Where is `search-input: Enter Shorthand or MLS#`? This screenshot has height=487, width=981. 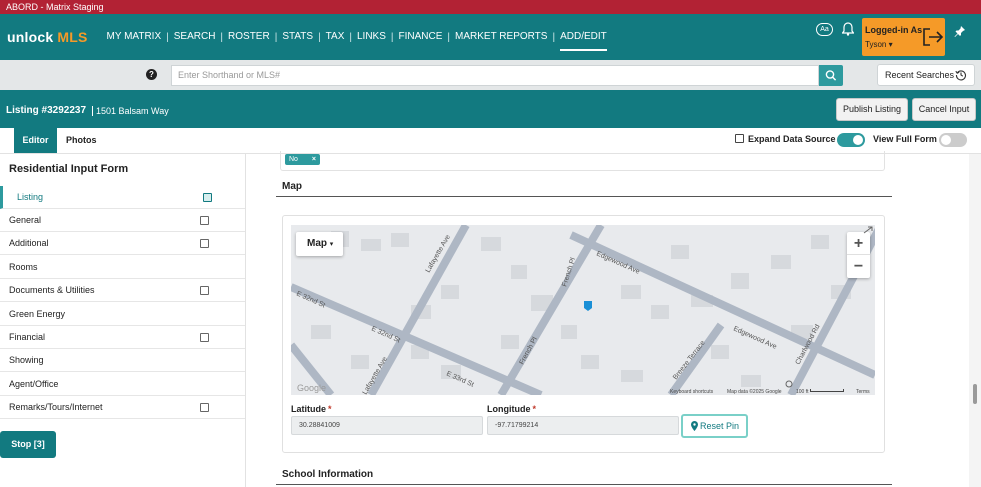
search-input: Enter Shorthand or MLS# is located at coordinates (495, 75).